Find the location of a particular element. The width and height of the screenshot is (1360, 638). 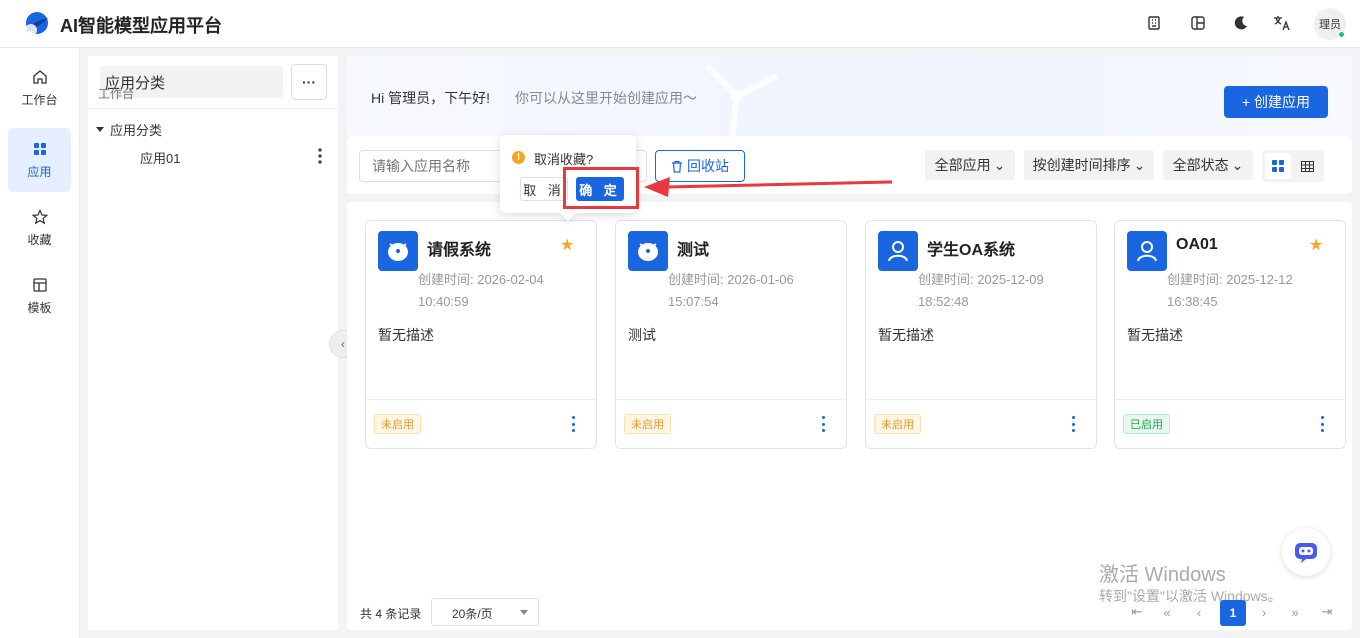

status-select: 全部状态 ⌄ is located at coordinates (1208, 165).